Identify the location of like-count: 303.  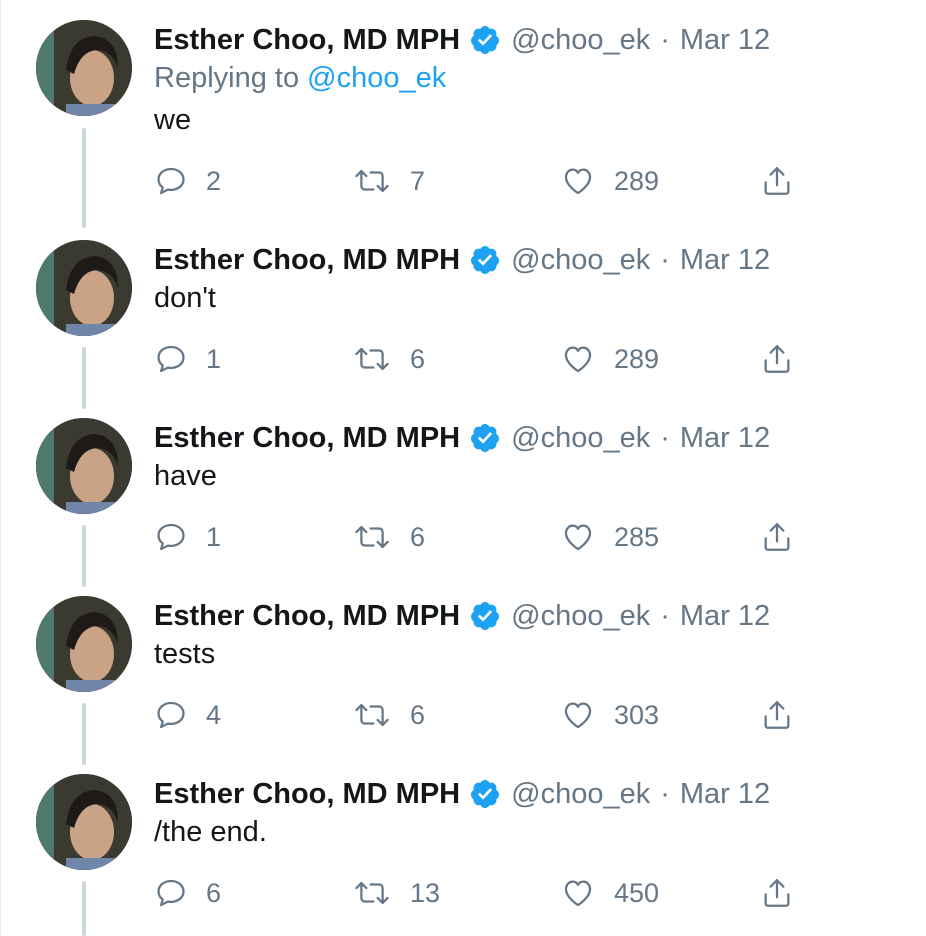
(637, 714).